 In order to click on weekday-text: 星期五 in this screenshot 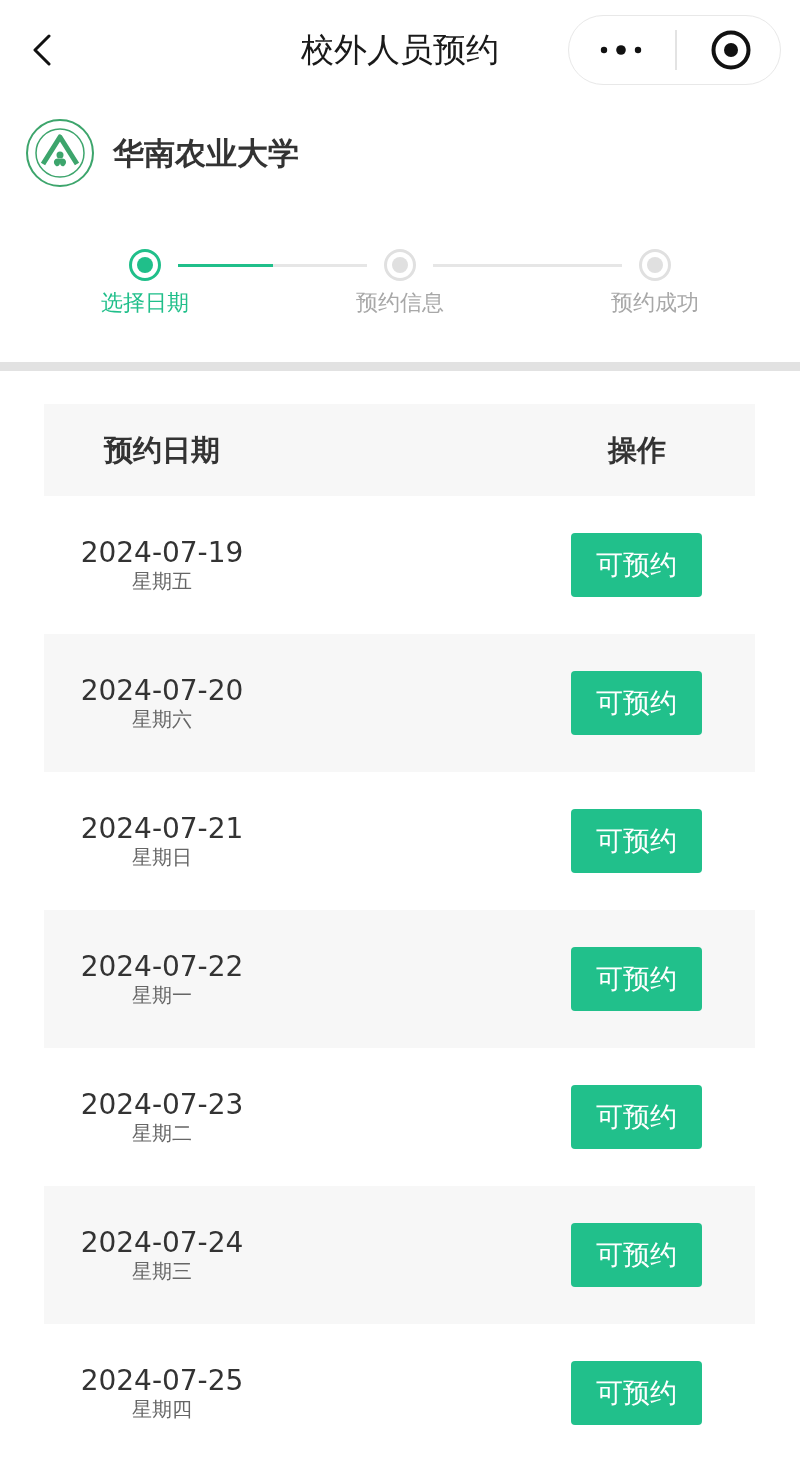, I will do `click(162, 581)`.